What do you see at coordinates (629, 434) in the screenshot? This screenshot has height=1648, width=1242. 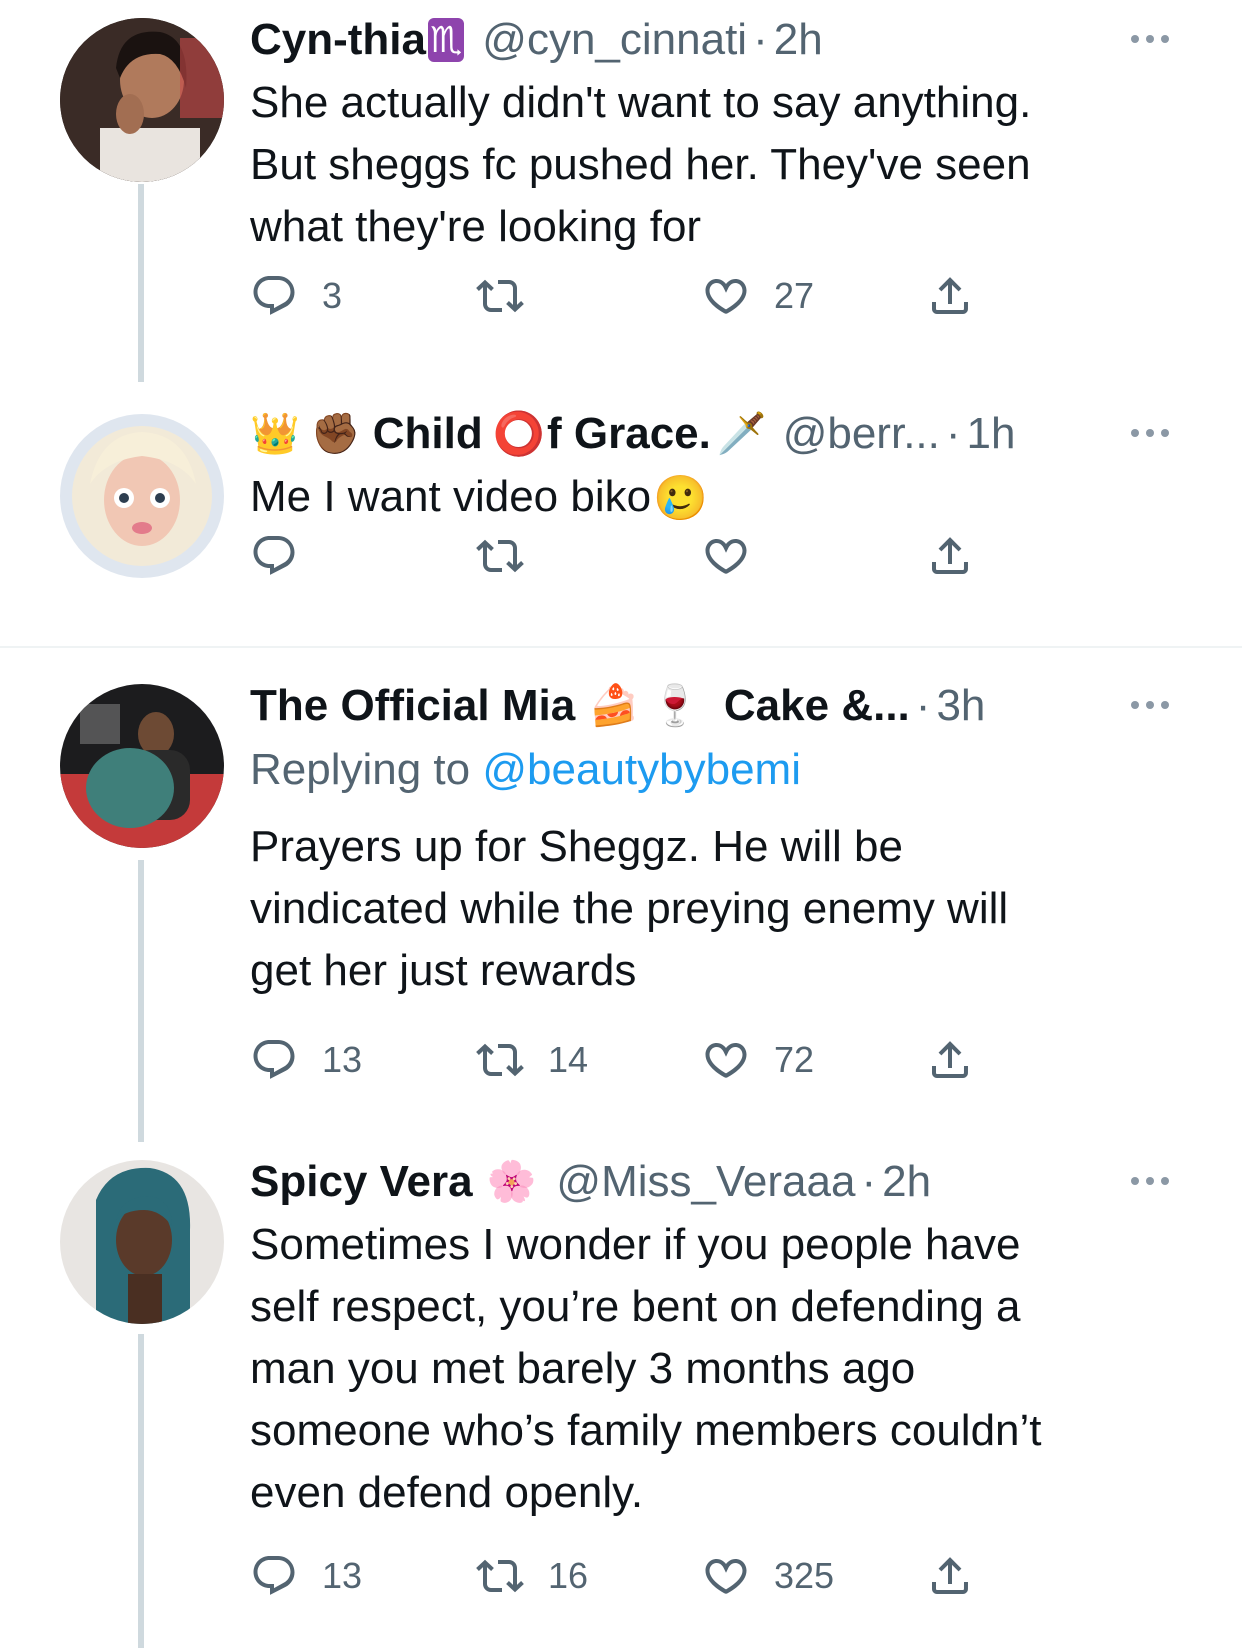 I see `display-name-suffix: f Grace.` at bounding box center [629, 434].